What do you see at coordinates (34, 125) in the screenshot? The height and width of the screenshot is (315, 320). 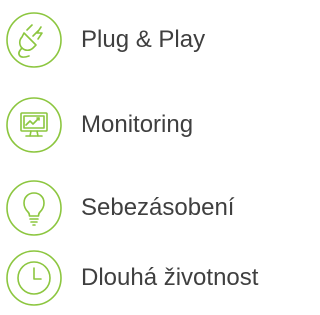 I see `monitor-chart-icon` at bounding box center [34, 125].